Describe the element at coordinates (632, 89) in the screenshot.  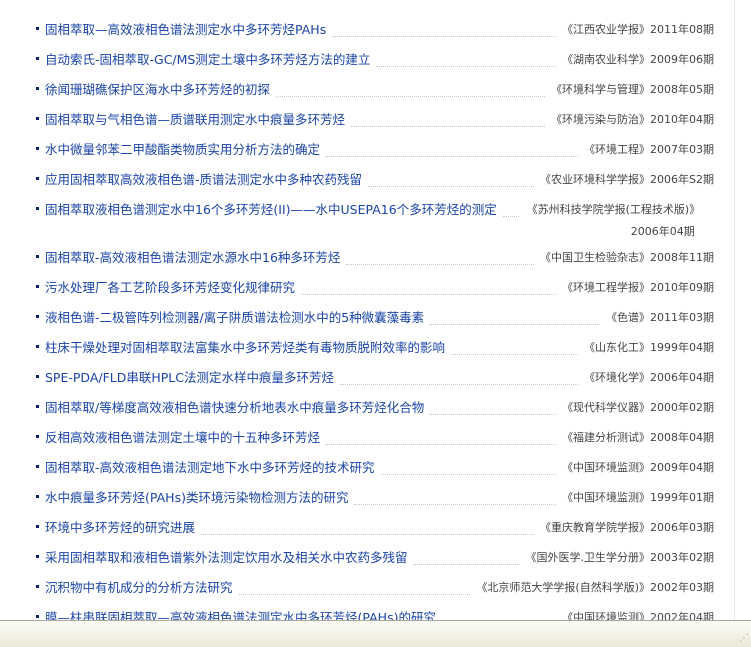
I see `article-source: 《环境科学与管理》2008年05期` at that location.